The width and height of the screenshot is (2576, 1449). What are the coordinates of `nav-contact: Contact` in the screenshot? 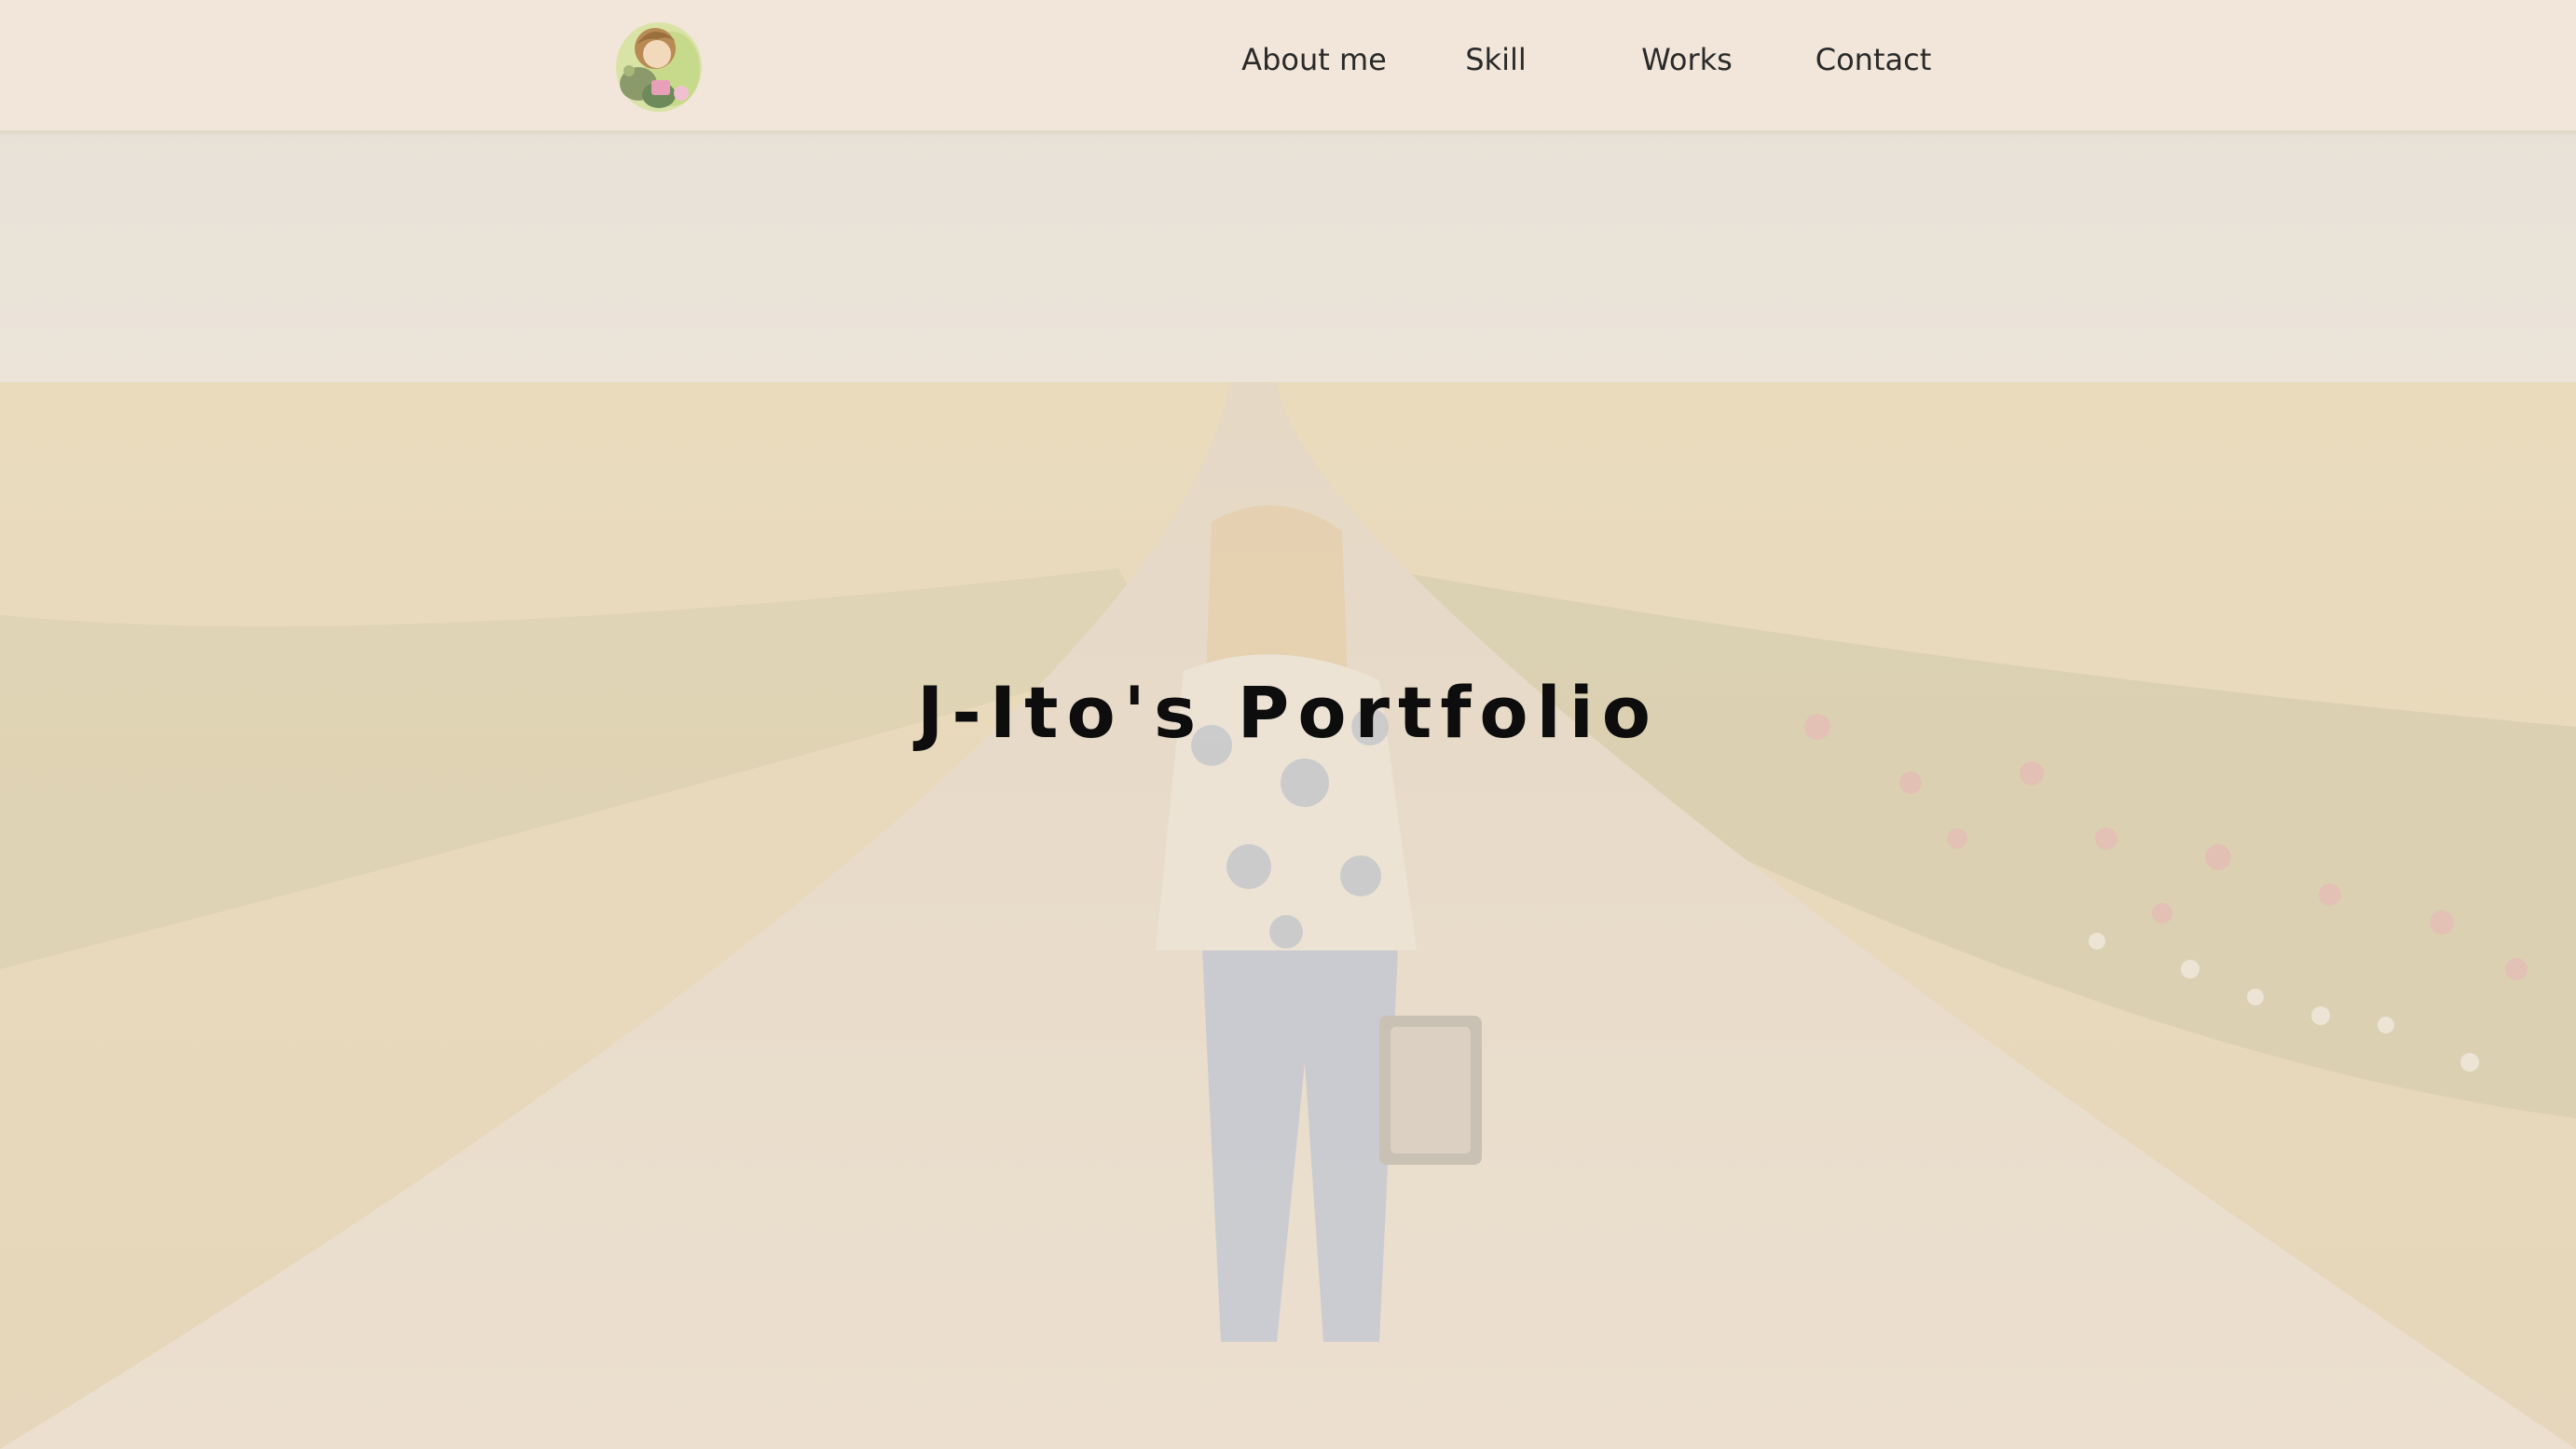 It's located at (1873, 59).